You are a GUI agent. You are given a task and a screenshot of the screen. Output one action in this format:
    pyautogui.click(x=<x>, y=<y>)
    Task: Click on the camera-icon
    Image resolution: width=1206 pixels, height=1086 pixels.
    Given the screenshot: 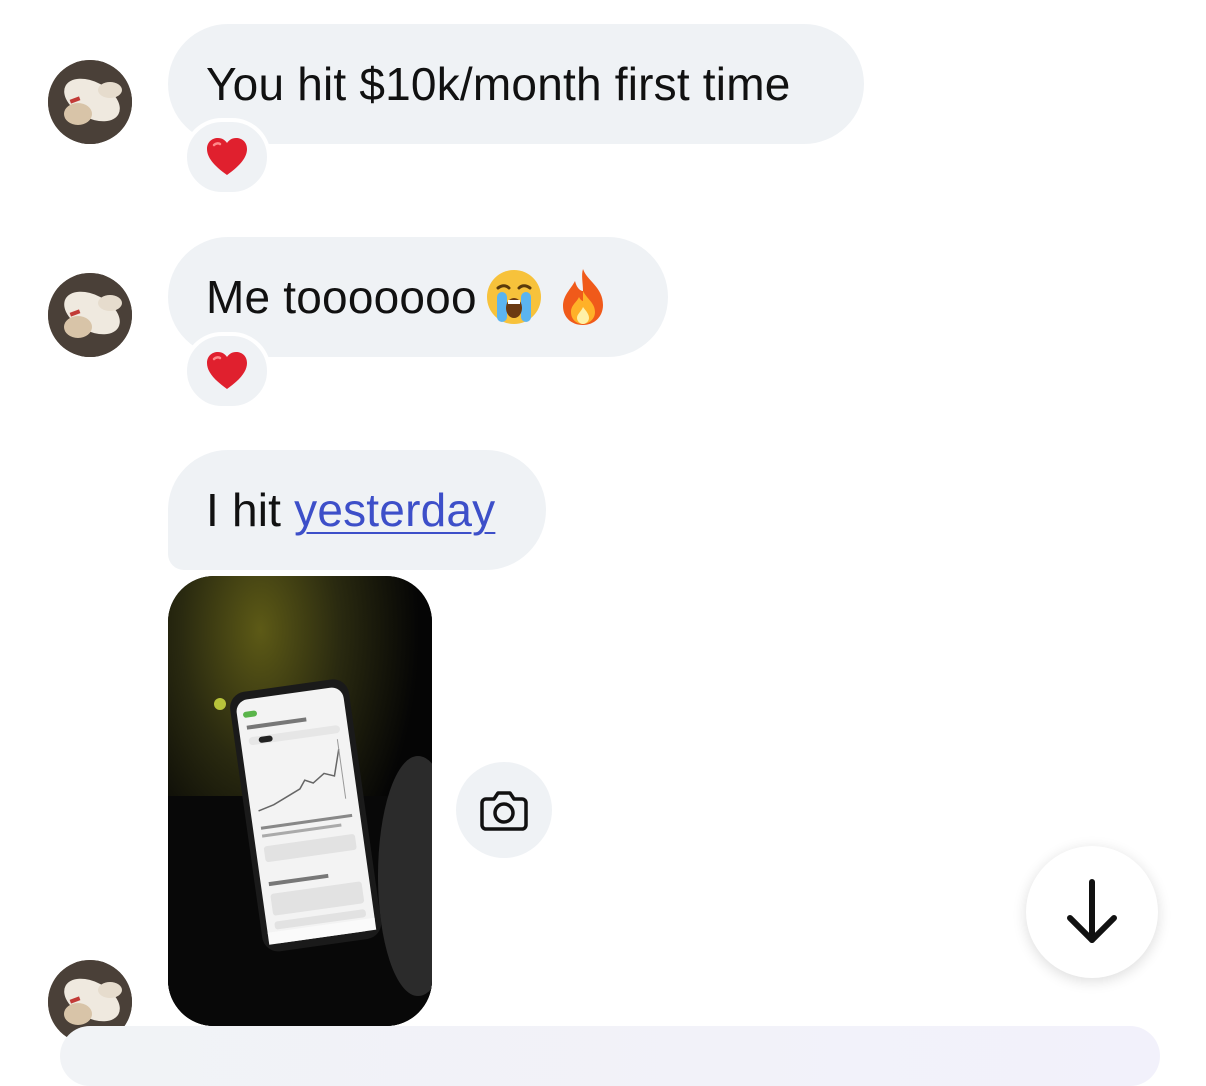 What is the action you would take?
    pyautogui.click(x=504, y=811)
    